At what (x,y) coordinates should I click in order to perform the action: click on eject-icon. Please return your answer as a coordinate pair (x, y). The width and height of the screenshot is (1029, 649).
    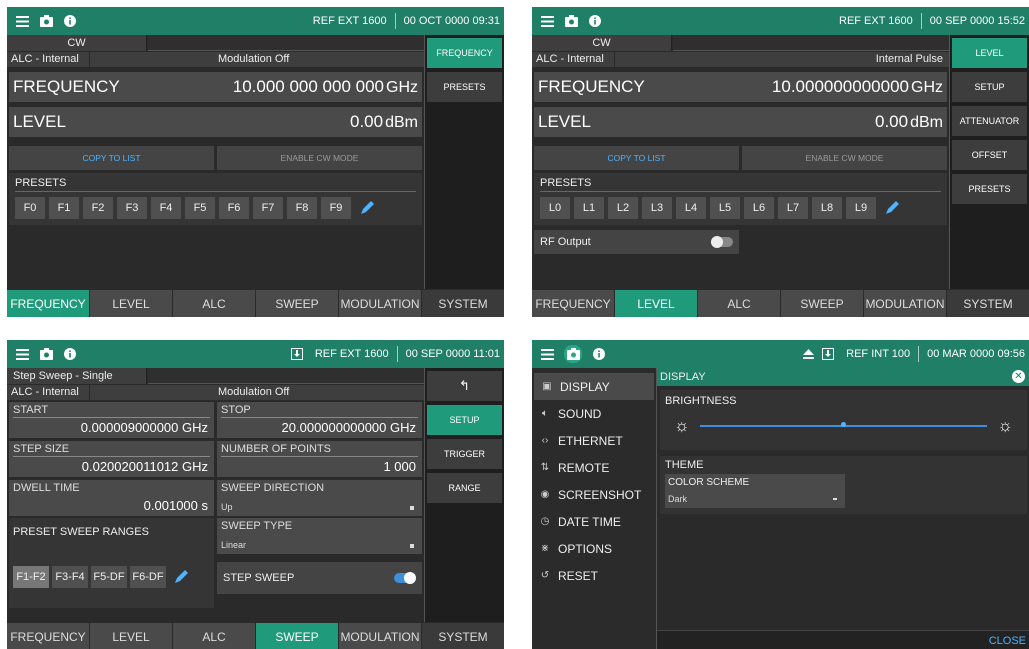
    Looking at the image, I should click on (808, 354).